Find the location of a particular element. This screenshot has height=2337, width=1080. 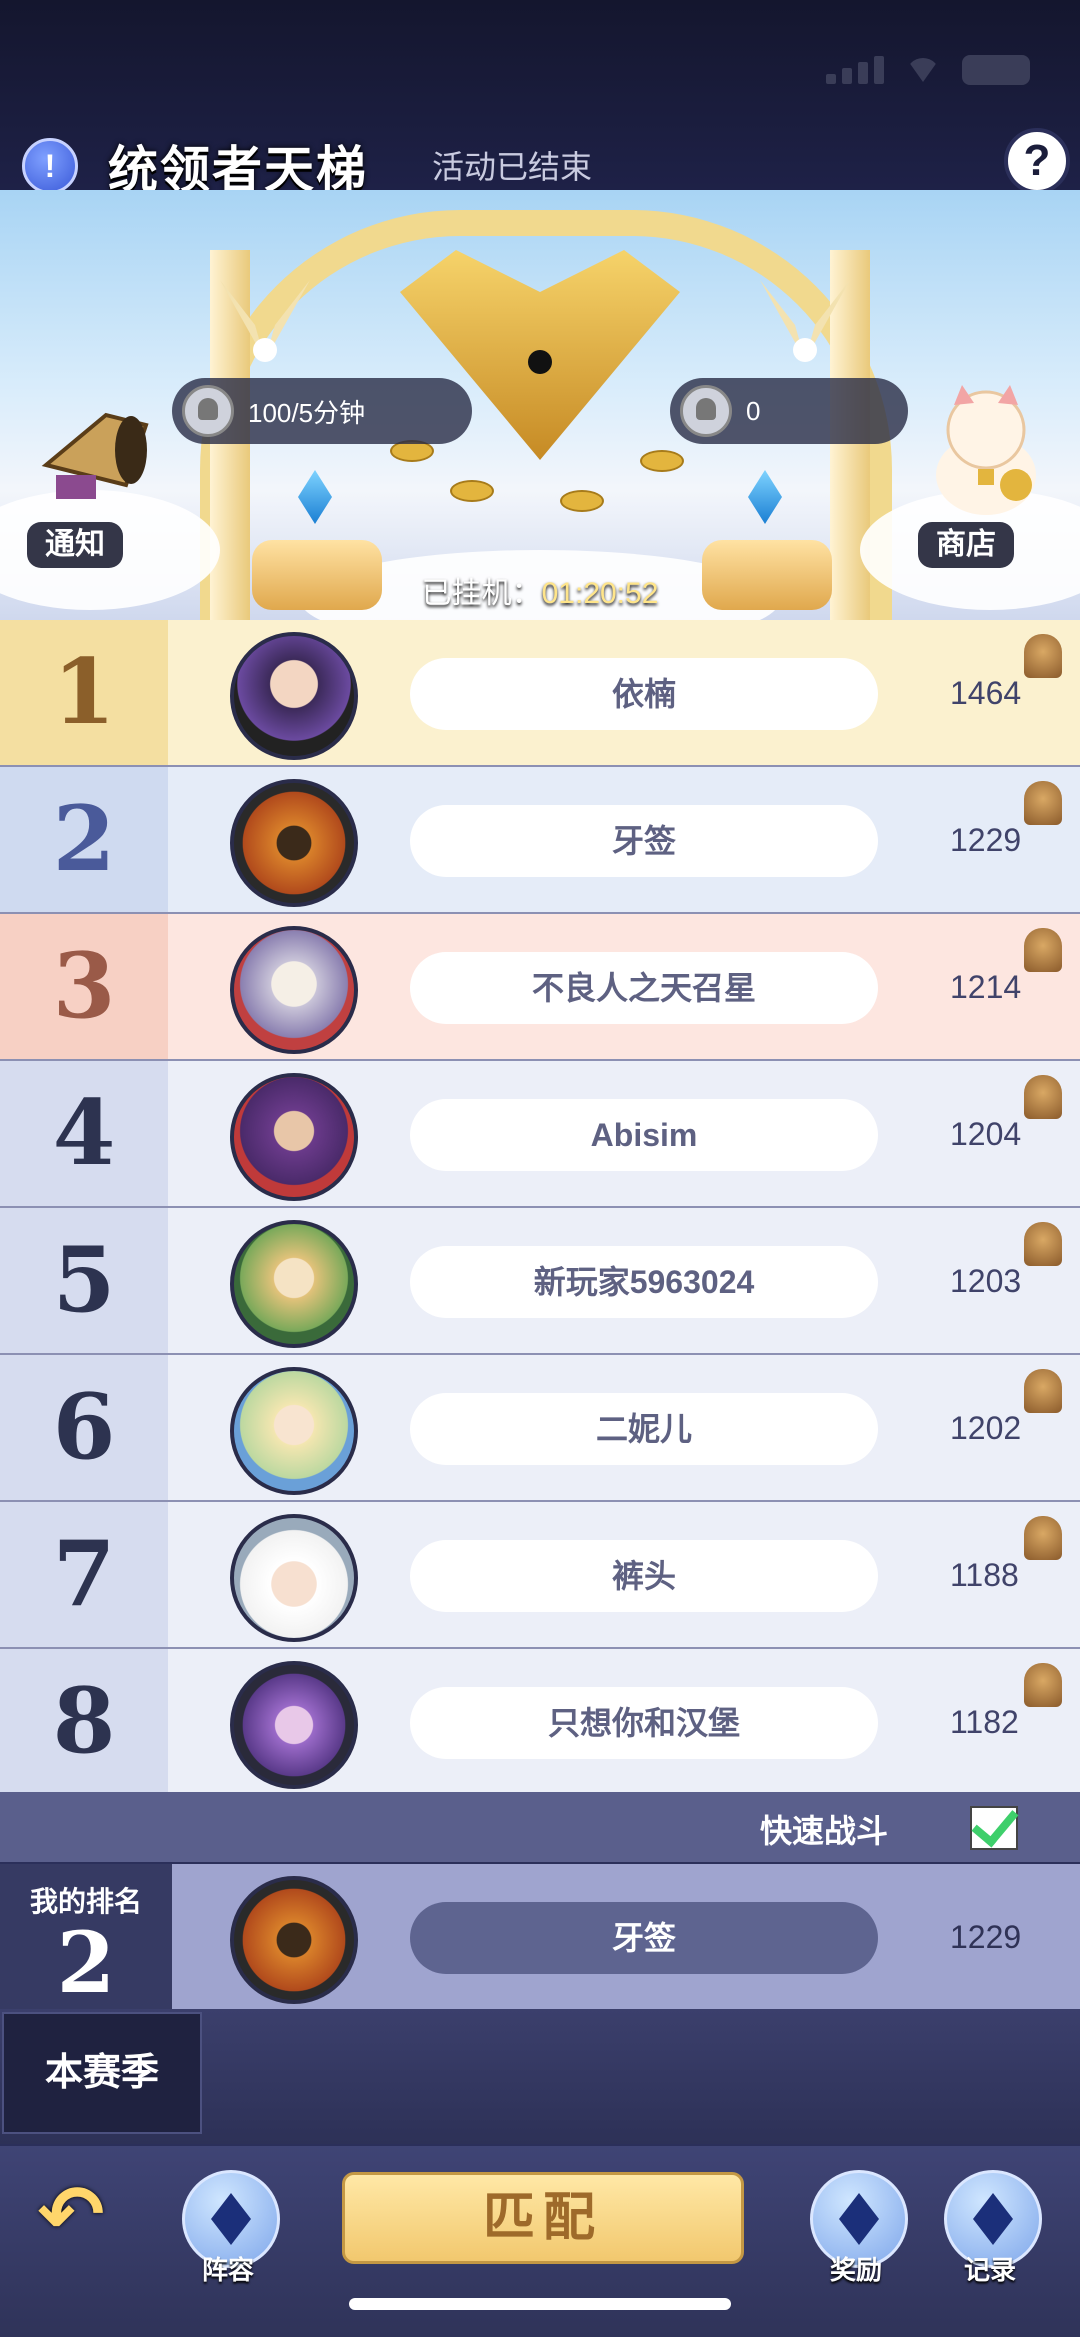

ranking-row-2: 2 牙签 1229 is located at coordinates (540, 840).